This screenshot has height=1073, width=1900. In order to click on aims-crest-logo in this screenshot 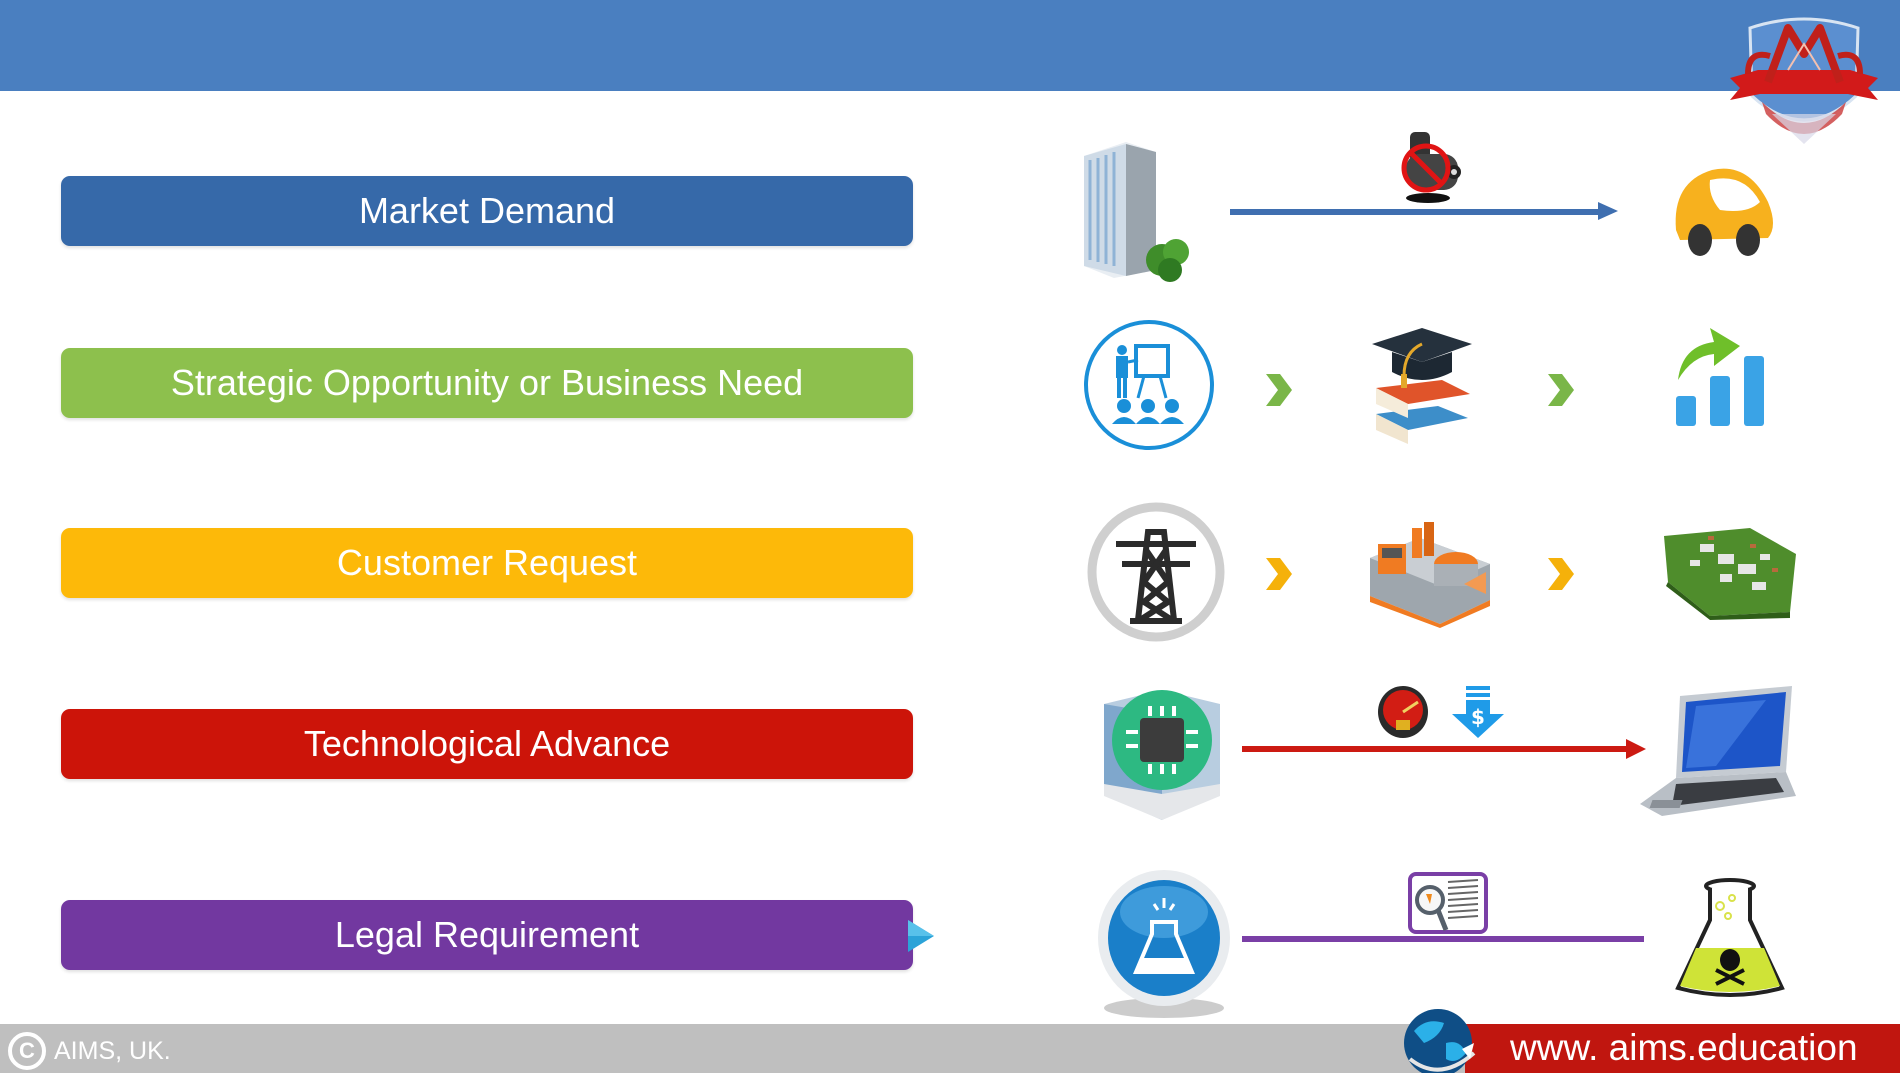, I will do `click(1804, 80)`.